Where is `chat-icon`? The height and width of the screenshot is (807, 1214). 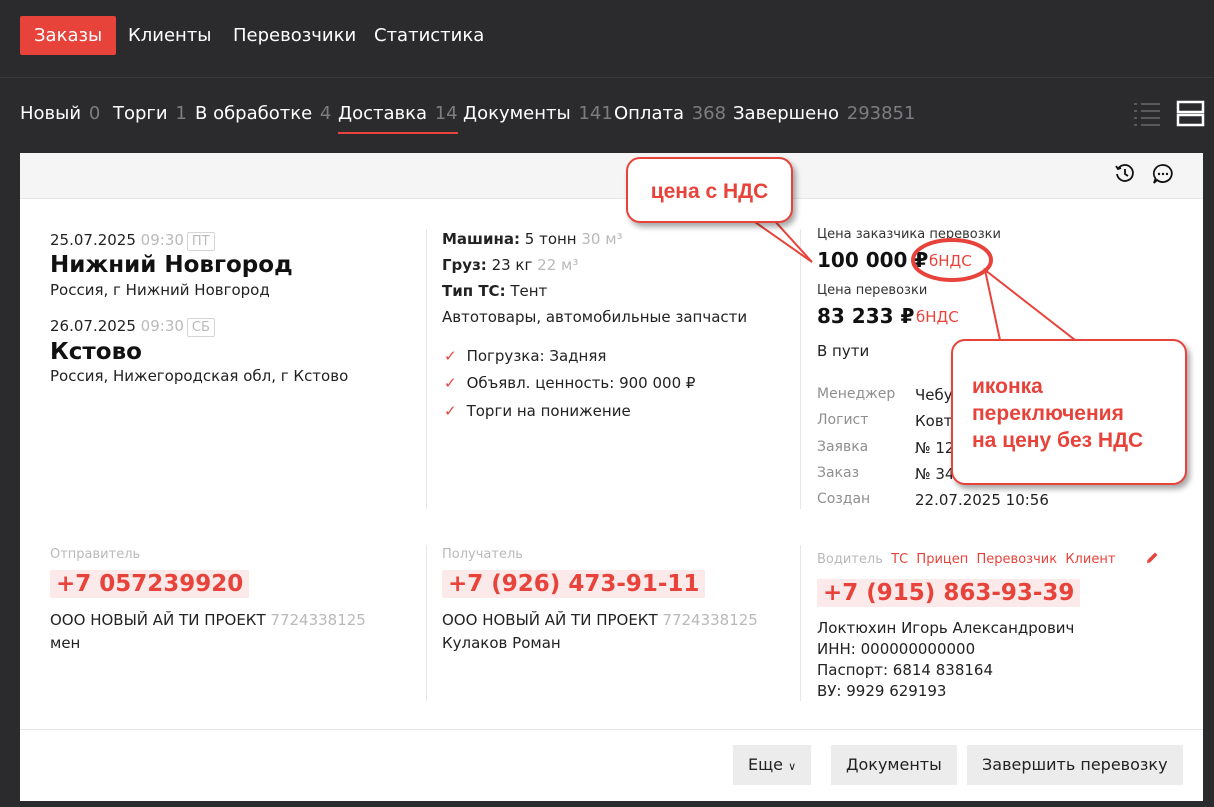
chat-icon is located at coordinates (1163, 174).